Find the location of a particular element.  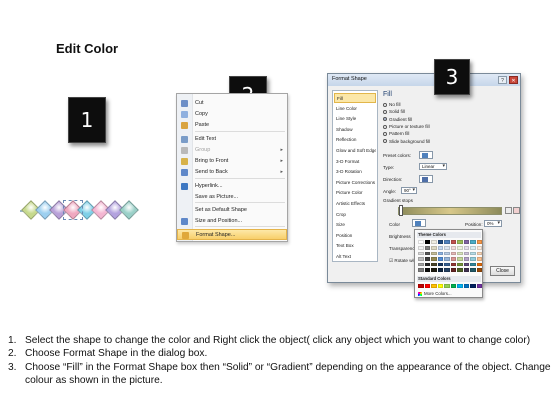

nav-item-line-style: Line Style is located at coordinates (355, 119).